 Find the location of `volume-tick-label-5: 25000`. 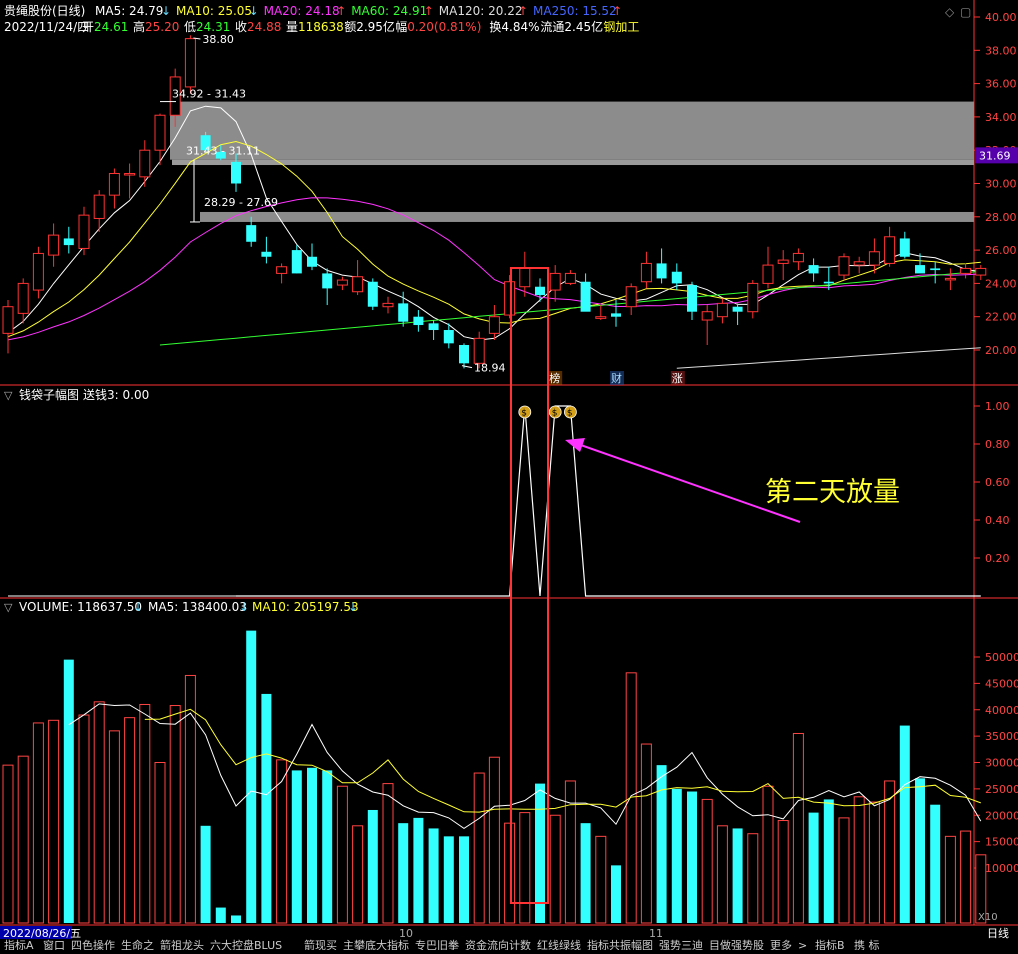

volume-tick-label-5: 25000 is located at coordinates (1001, 789).